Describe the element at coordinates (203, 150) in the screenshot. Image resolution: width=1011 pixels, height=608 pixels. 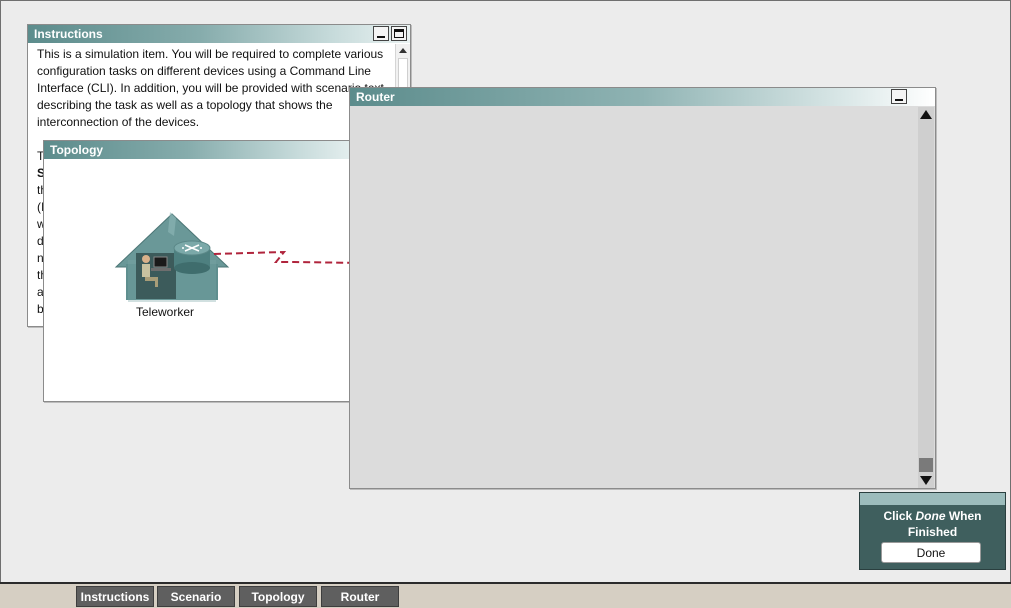
I see `topology-titlebar: Topology` at that location.